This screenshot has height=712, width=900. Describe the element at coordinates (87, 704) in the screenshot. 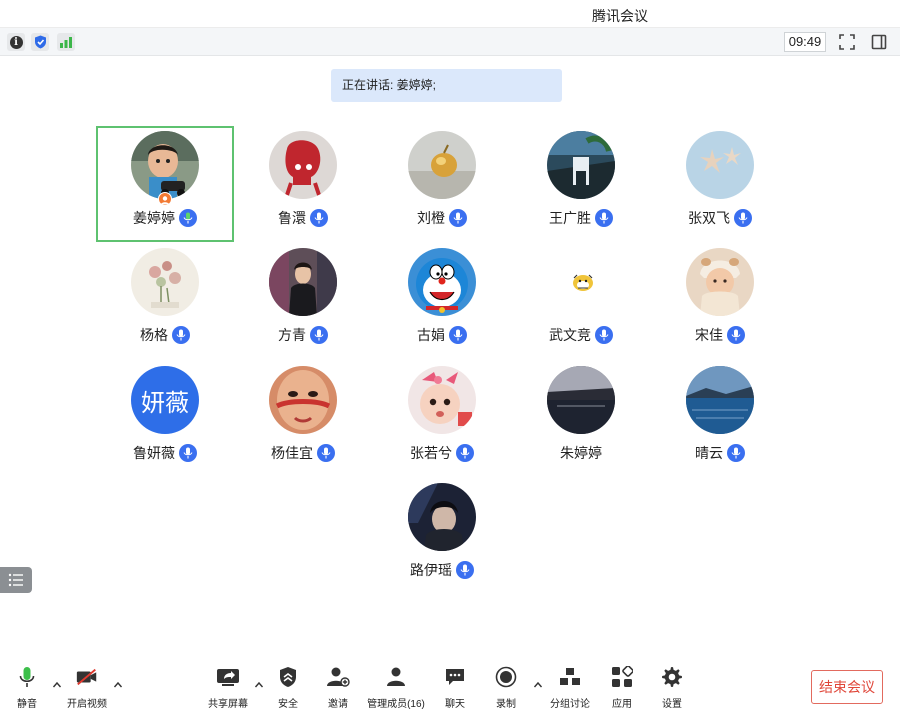

I see `video-label: 开启视频` at that location.